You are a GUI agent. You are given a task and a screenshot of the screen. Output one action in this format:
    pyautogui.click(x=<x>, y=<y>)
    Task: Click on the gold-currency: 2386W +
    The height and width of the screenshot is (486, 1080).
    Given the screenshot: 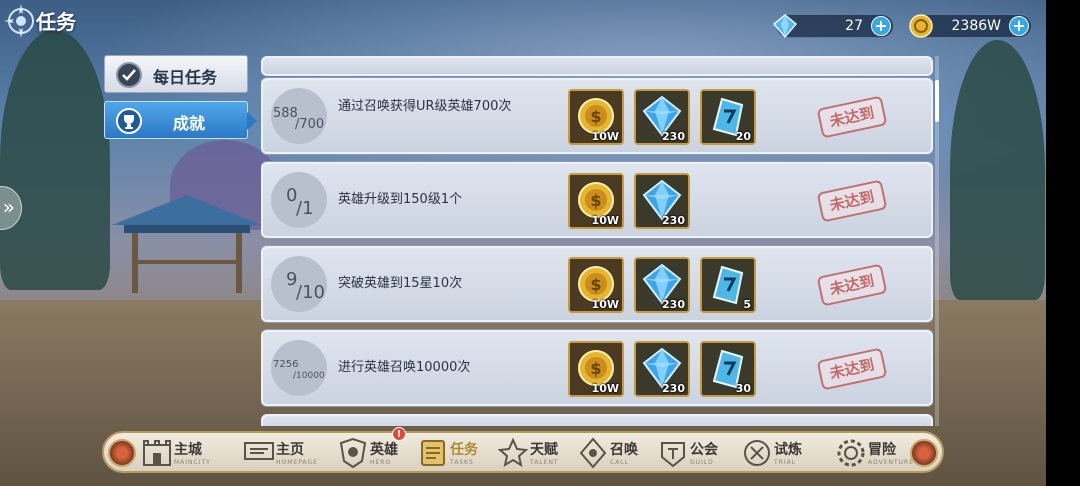 What is the action you would take?
    pyautogui.click(x=970, y=26)
    